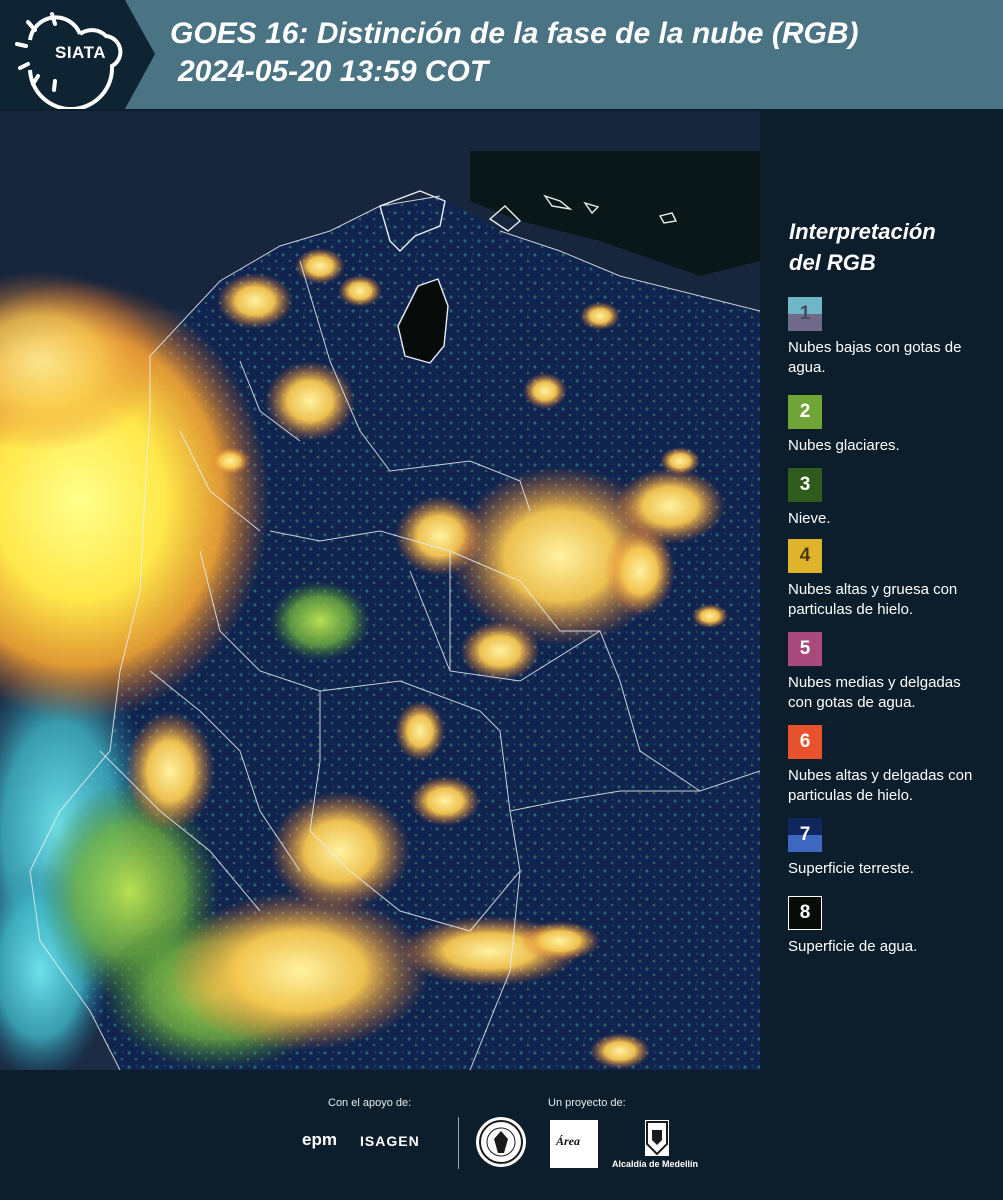 The height and width of the screenshot is (1200, 1003). What do you see at coordinates (851, 868) in the screenshot?
I see `legend-label-7: Superficie terreste.` at bounding box center [851, 868].